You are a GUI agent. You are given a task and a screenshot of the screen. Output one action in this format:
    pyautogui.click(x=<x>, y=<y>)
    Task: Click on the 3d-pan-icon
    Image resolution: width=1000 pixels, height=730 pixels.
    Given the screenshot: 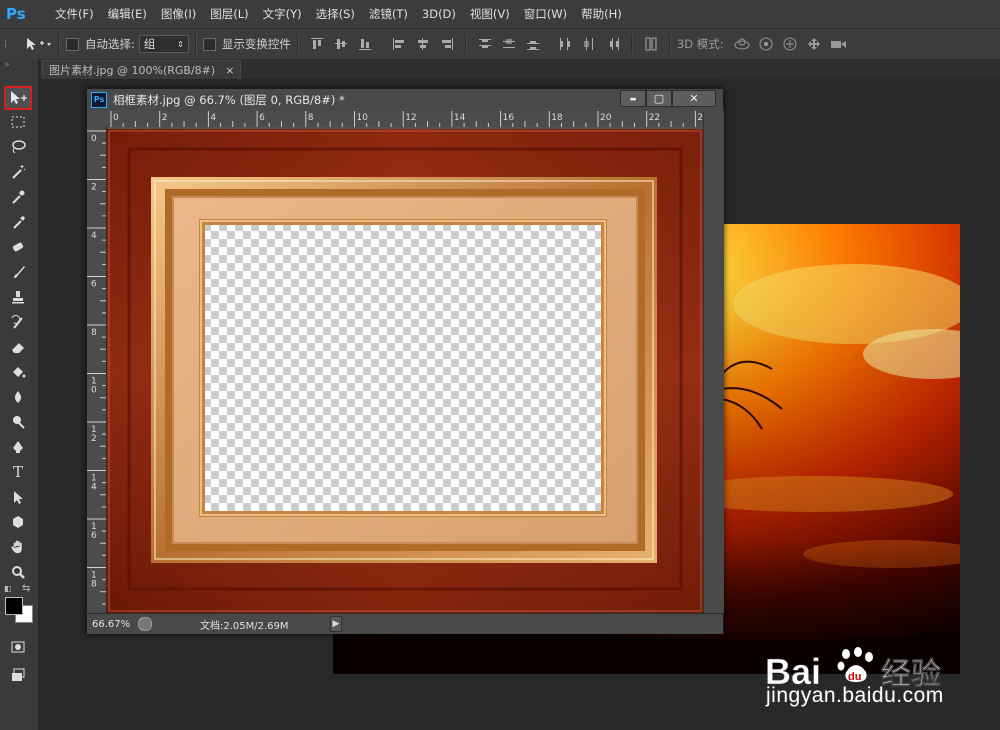 What is the action you would take?
    pyautogui.click(x=790, y=44)
    